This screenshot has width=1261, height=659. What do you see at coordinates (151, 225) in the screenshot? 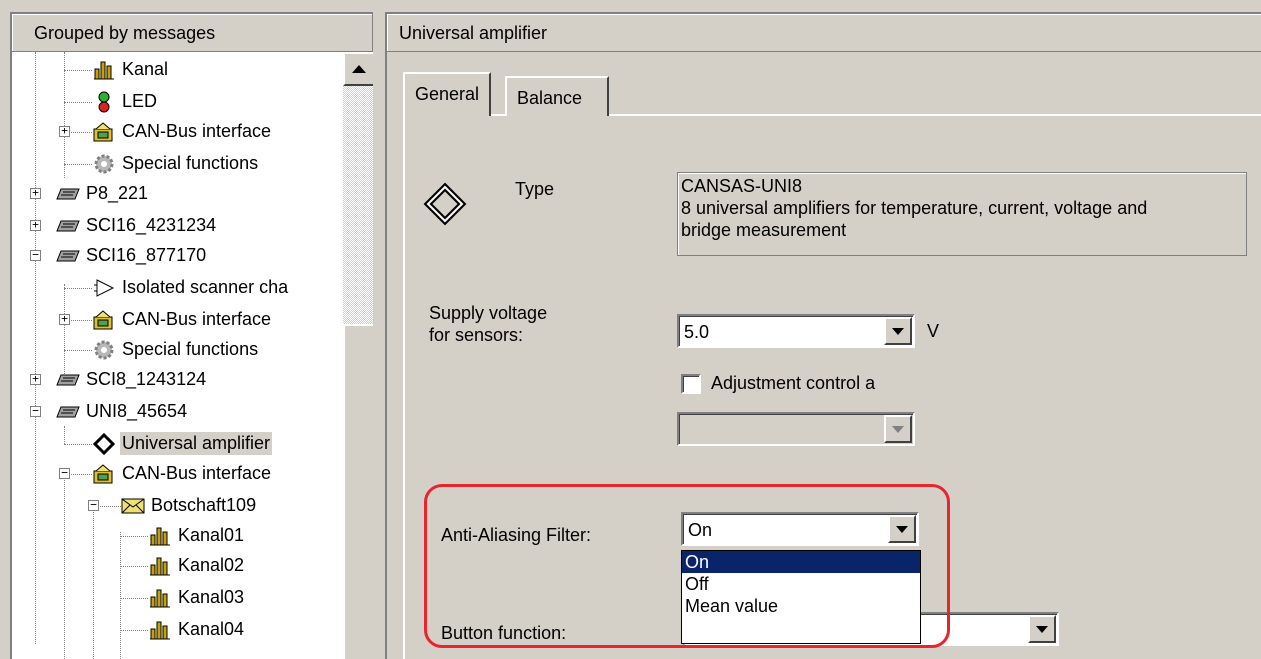
I see `tree-item-label: SCI16_4231234` at bounding box center [151, 225].